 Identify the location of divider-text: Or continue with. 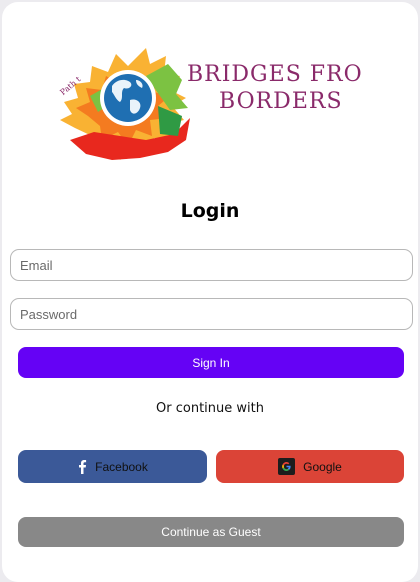
(210, 408).